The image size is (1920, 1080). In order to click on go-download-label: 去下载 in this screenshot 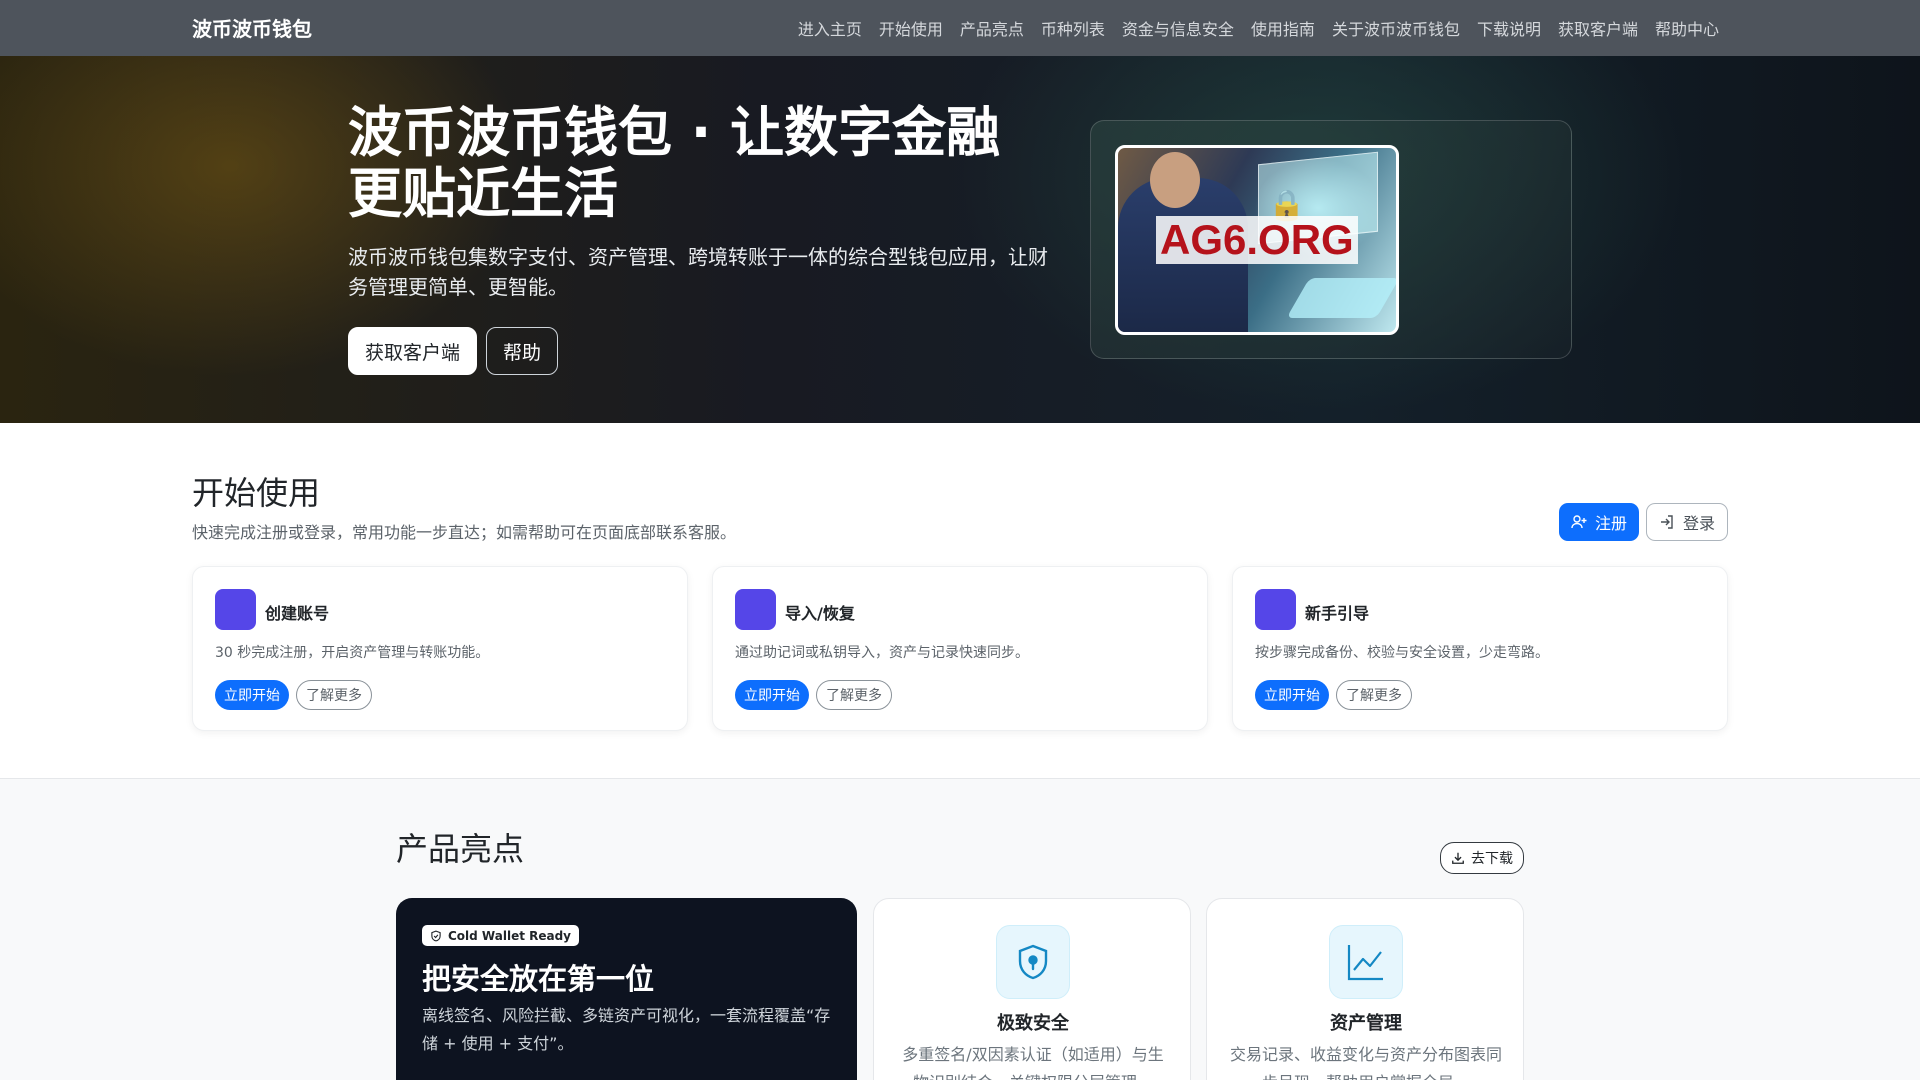, I will do `click(1492, 859)`.